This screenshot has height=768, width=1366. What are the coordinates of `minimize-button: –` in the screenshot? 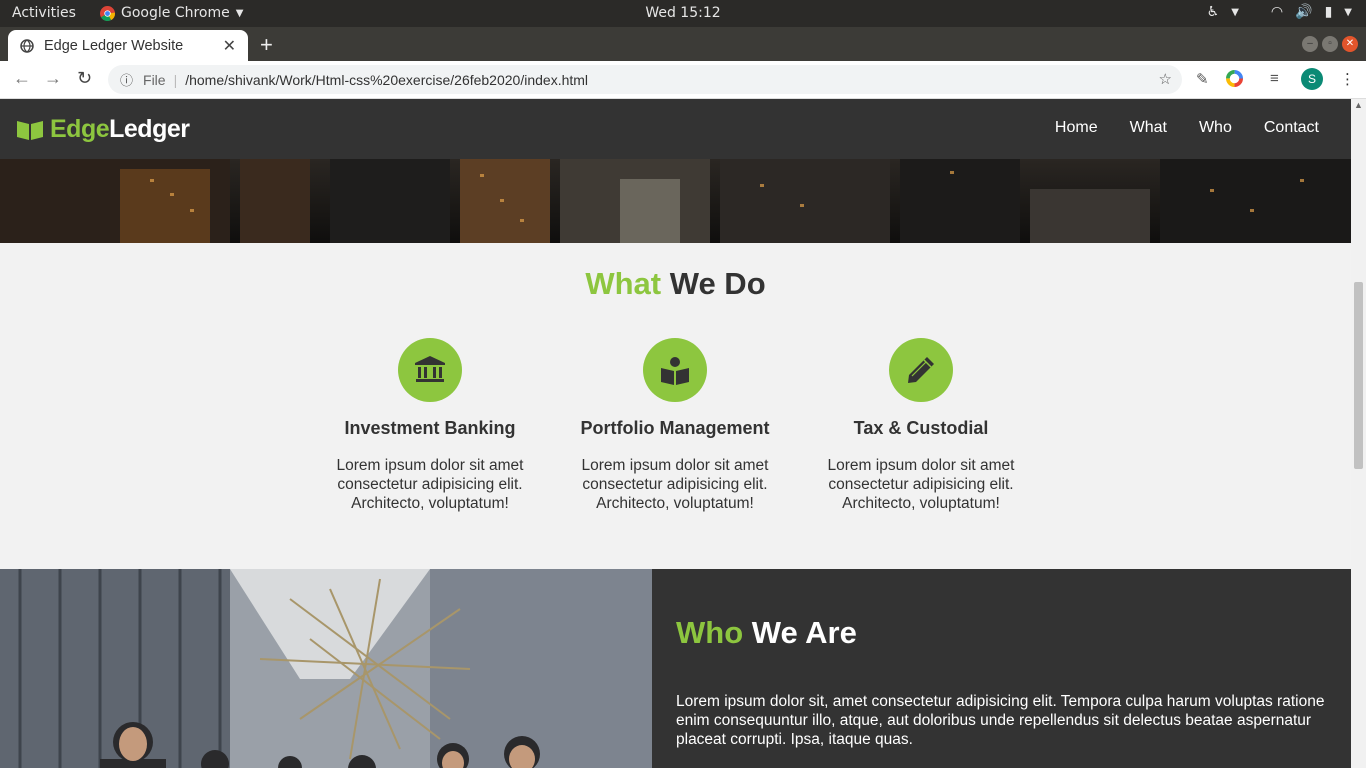 It's located at (1310, 44).